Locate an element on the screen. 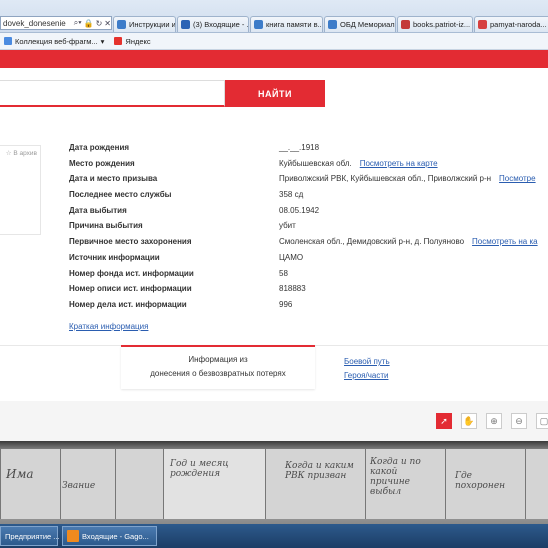 This screenshot has height=548, width=548. combat-path-links: Боевой путь Героя/части is located at coordinates (367, 369).